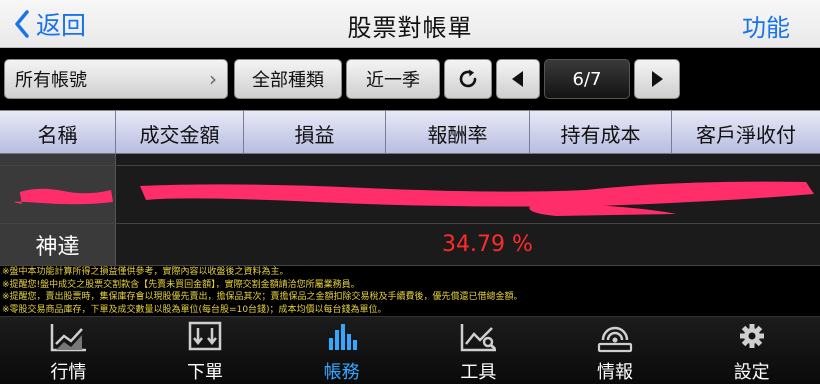 The image size is (820, 384). I want to click on prev-arrow-icon, so click(517, 79).